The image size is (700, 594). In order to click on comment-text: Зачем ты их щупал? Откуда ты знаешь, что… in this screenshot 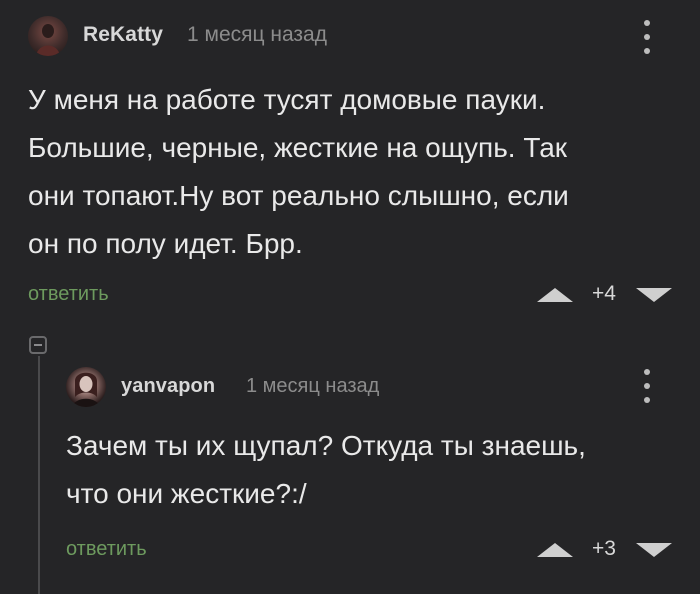, I will do `click(326, 469)`.